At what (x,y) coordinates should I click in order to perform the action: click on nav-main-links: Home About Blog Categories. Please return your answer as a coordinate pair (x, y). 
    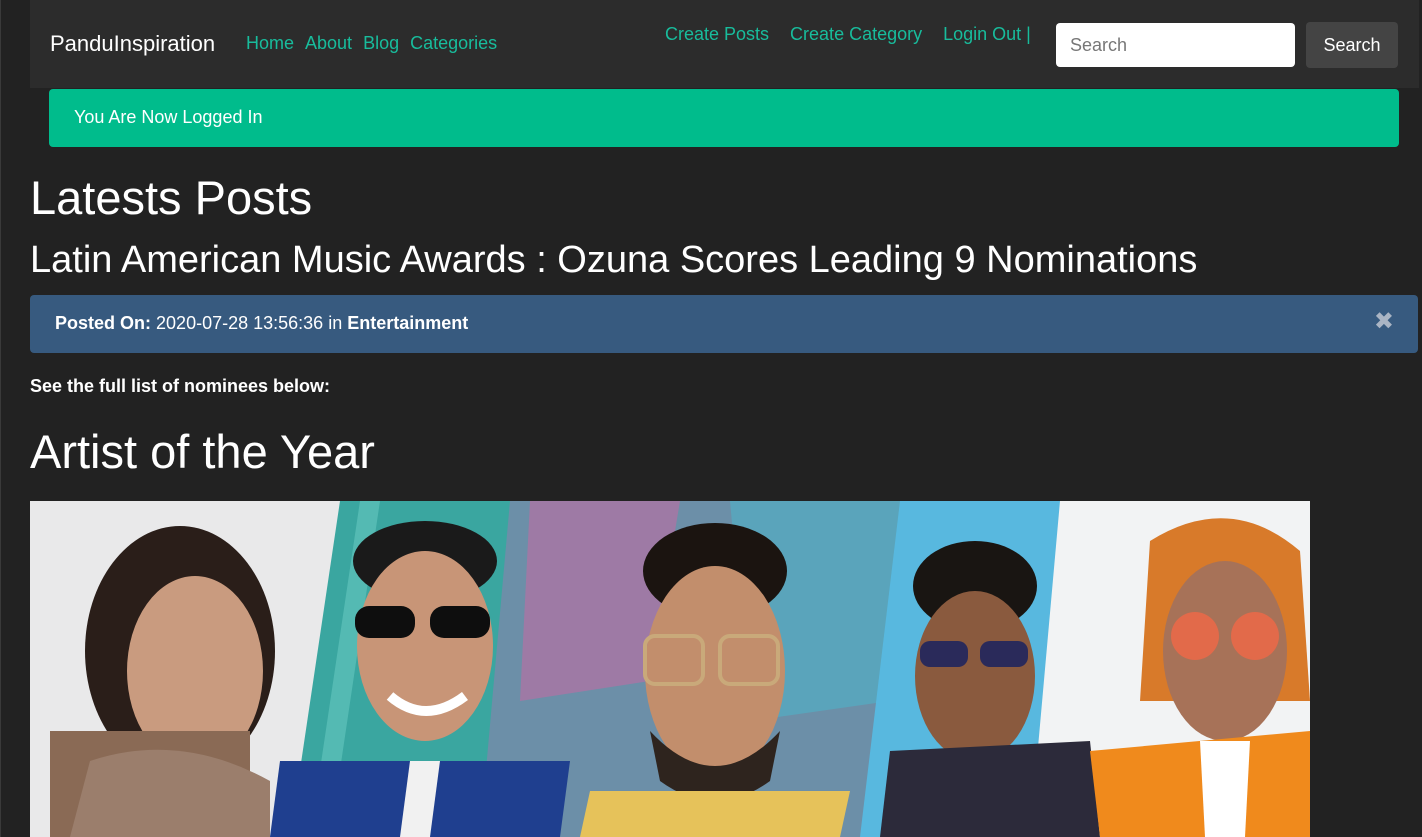
    Looking at the image, I should click on (371, 43).